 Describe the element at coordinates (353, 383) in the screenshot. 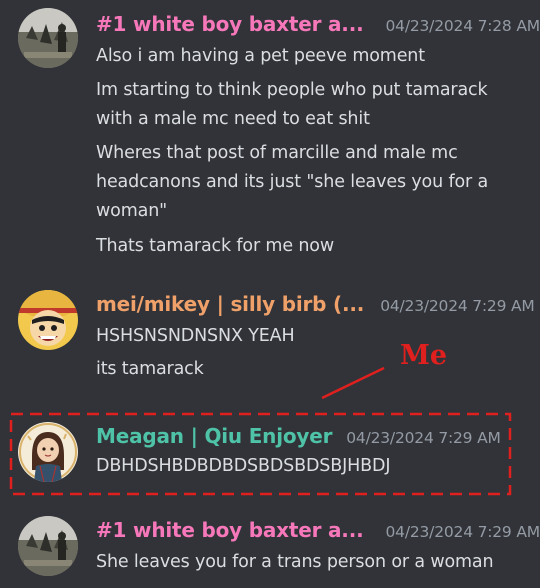

I see `annotation-arrow-line` at that location.